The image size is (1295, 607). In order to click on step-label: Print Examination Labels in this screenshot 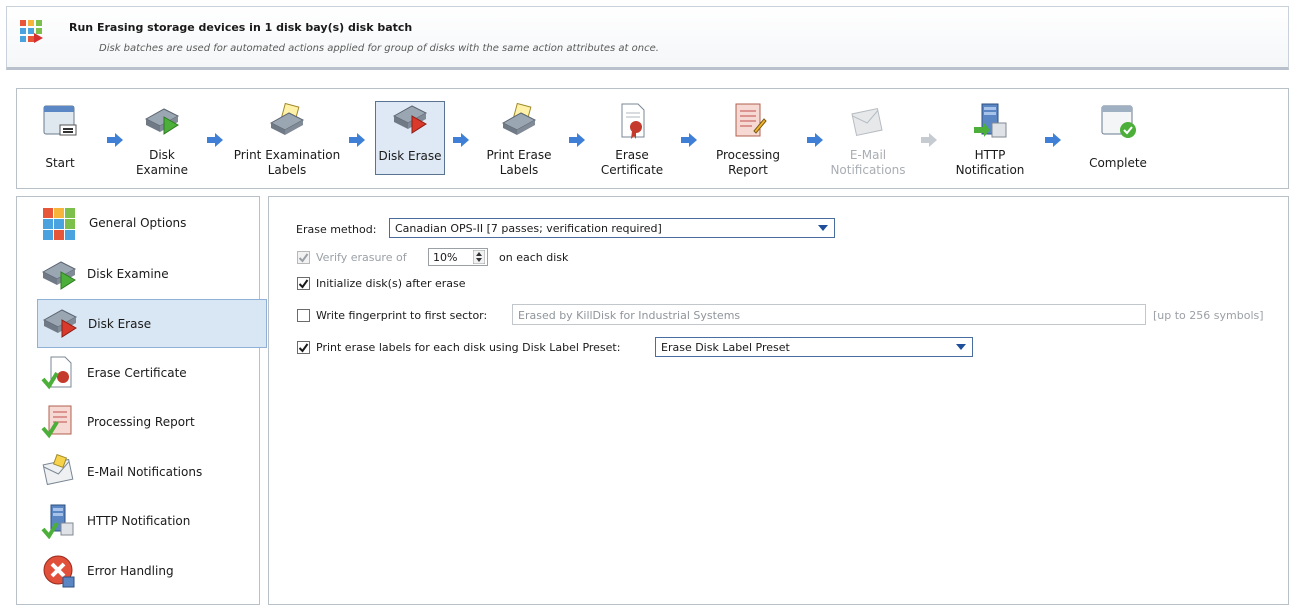, I will do `click(287, 162)`.